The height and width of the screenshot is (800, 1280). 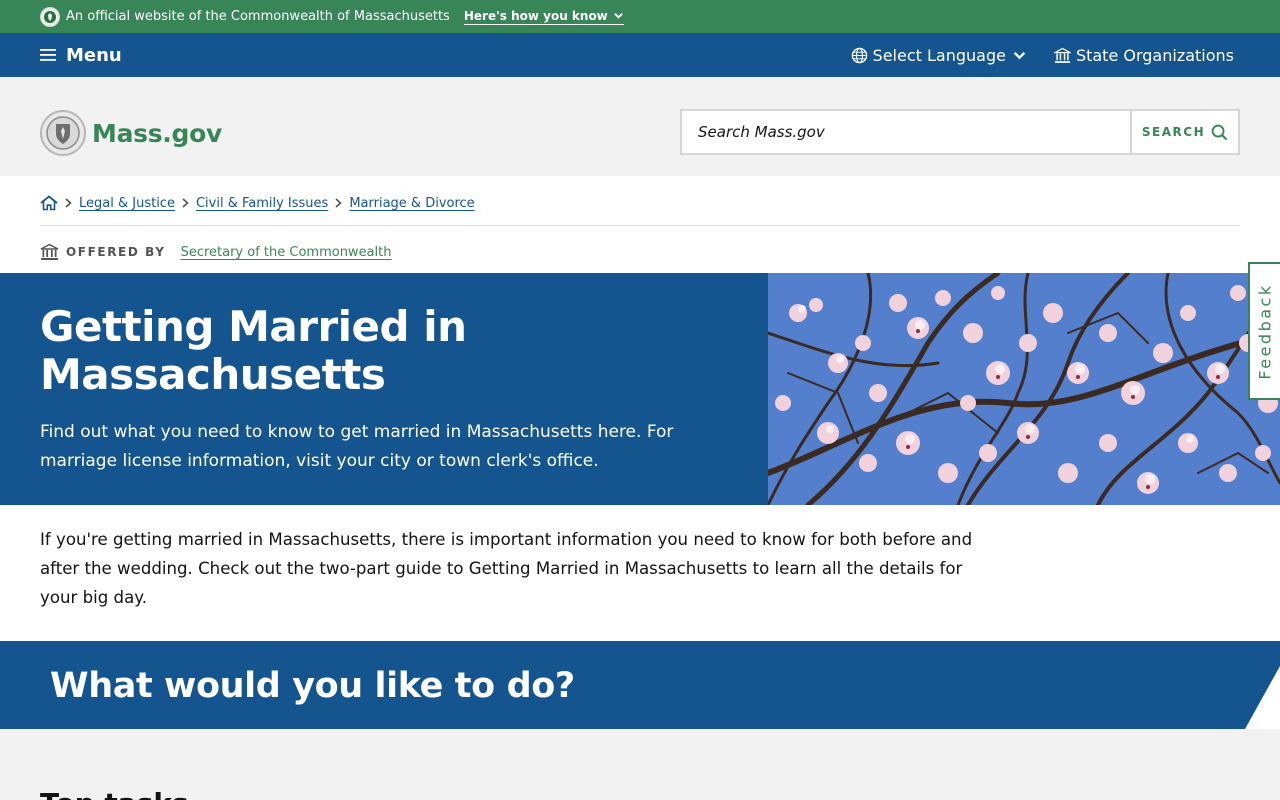 I want to click on logo-wordmark: Mass.gov, so click(x=157, y=133).